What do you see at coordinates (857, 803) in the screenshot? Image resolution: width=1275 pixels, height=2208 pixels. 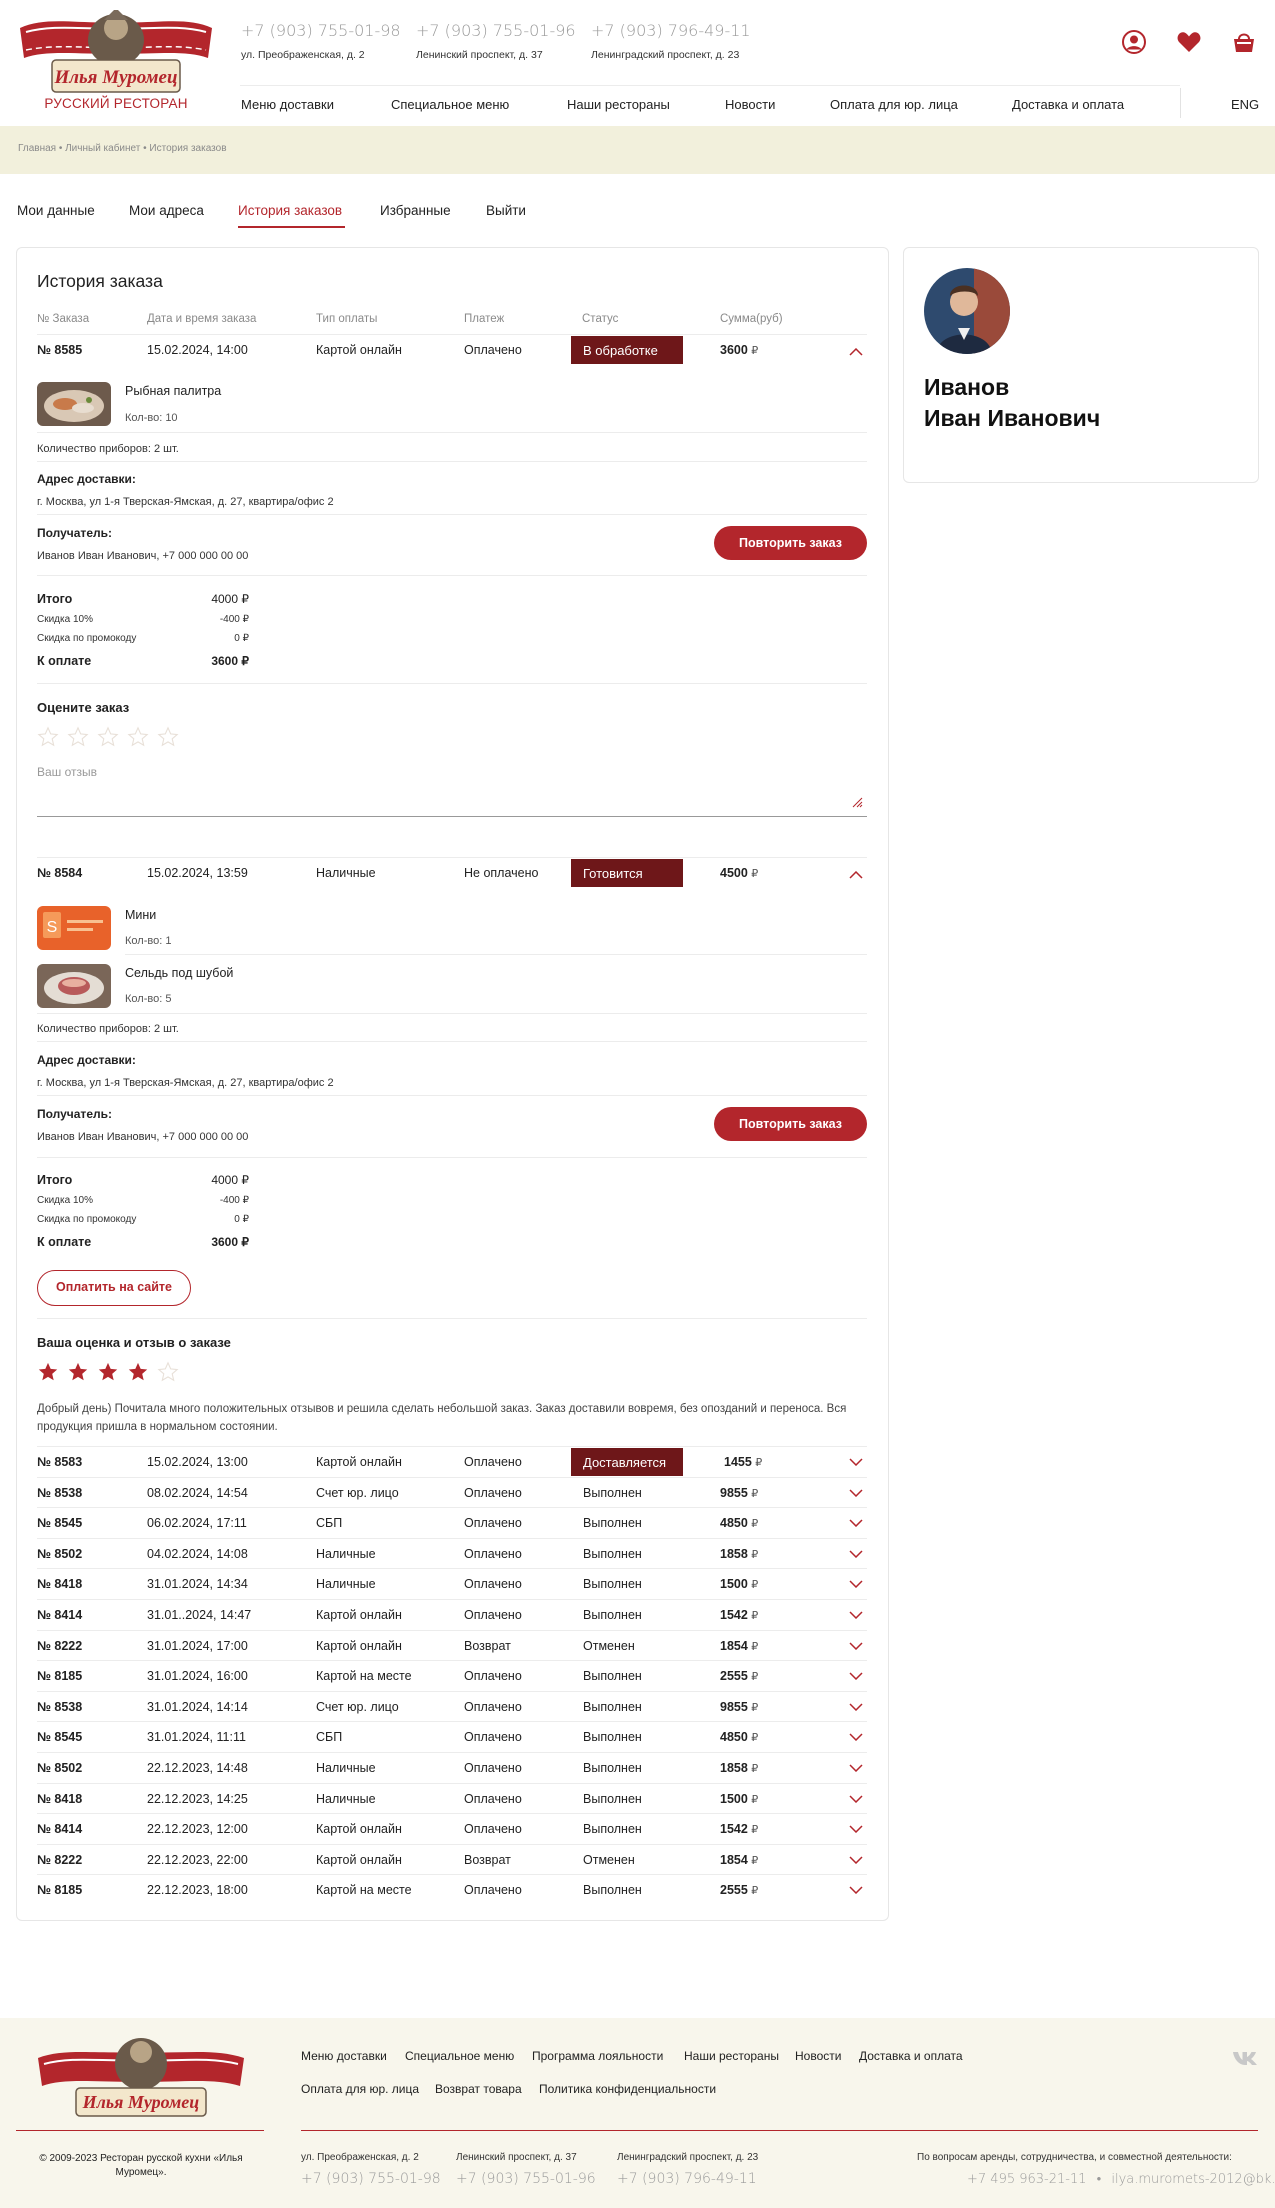 I see `resize-handle-icon` at bounding box center [857, 803].